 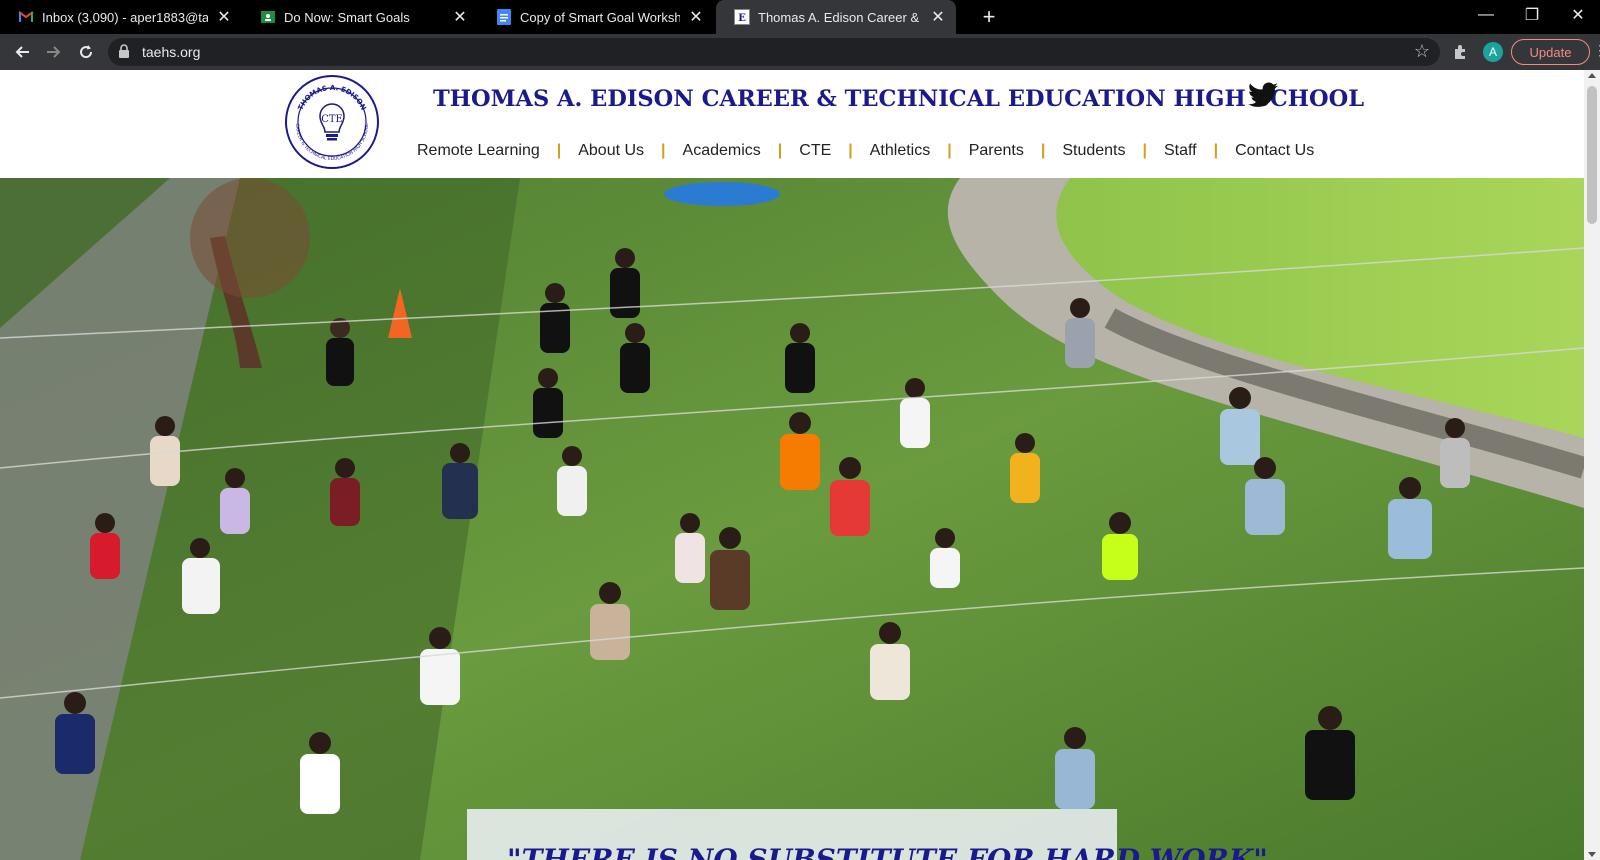 I want to click on restore-icon: ❐, so click(x=1532, y=15).